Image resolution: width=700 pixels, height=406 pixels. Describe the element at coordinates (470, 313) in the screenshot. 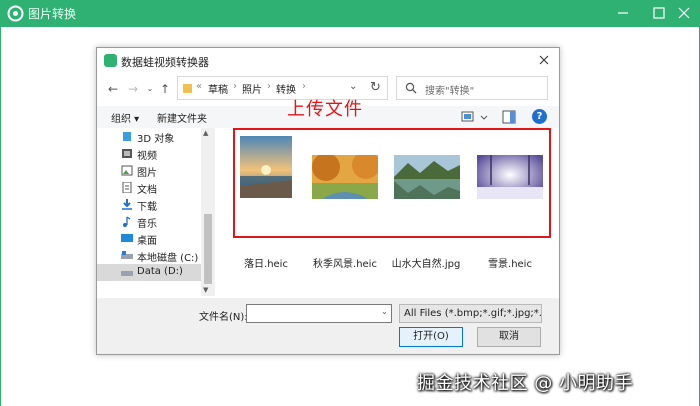

I see `file-type-select: All Files (*.bmp;*.gif;*.jpg;*.jp` at that location.